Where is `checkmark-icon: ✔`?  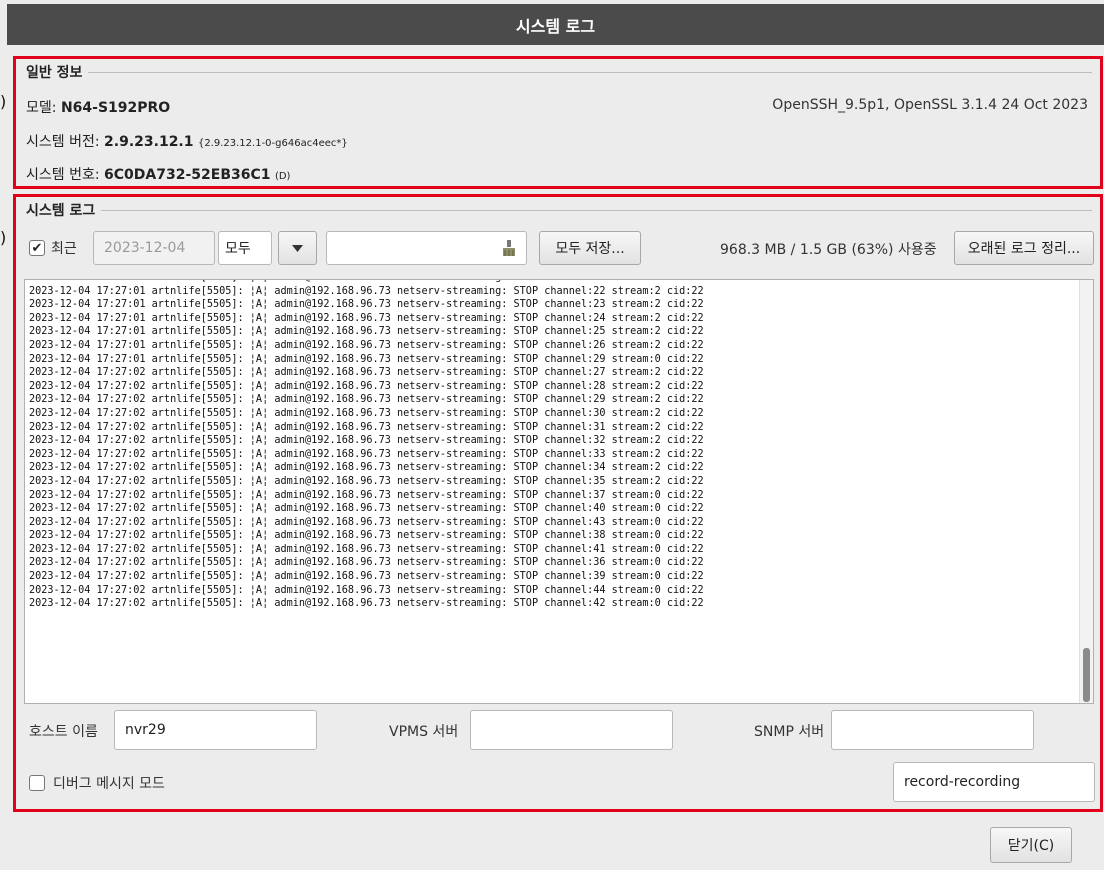 checkmark-icon: ✔ is located at coordinates (37, 248).